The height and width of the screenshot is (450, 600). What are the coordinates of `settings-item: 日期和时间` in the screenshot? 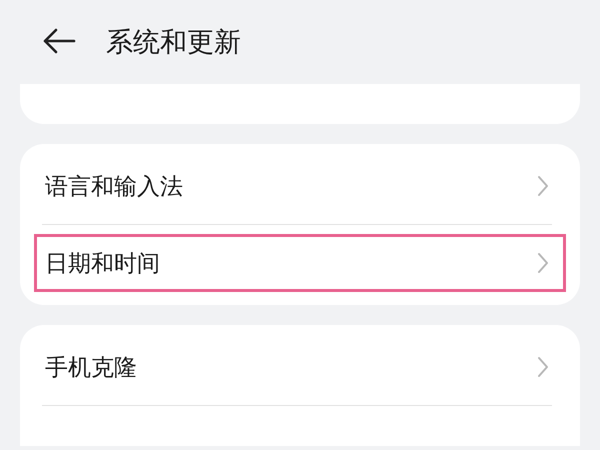 It's located at (300, 263).